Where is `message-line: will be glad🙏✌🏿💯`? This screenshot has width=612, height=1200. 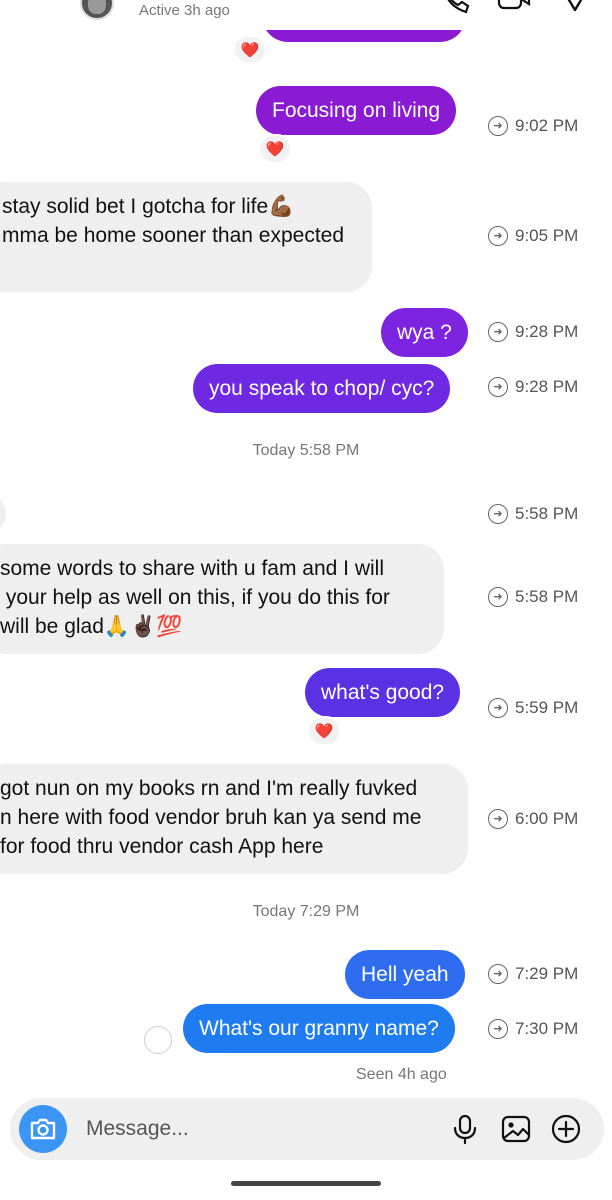
message-line: will be glad🙏✌🏿💯 is located at coordinates (91, 626).